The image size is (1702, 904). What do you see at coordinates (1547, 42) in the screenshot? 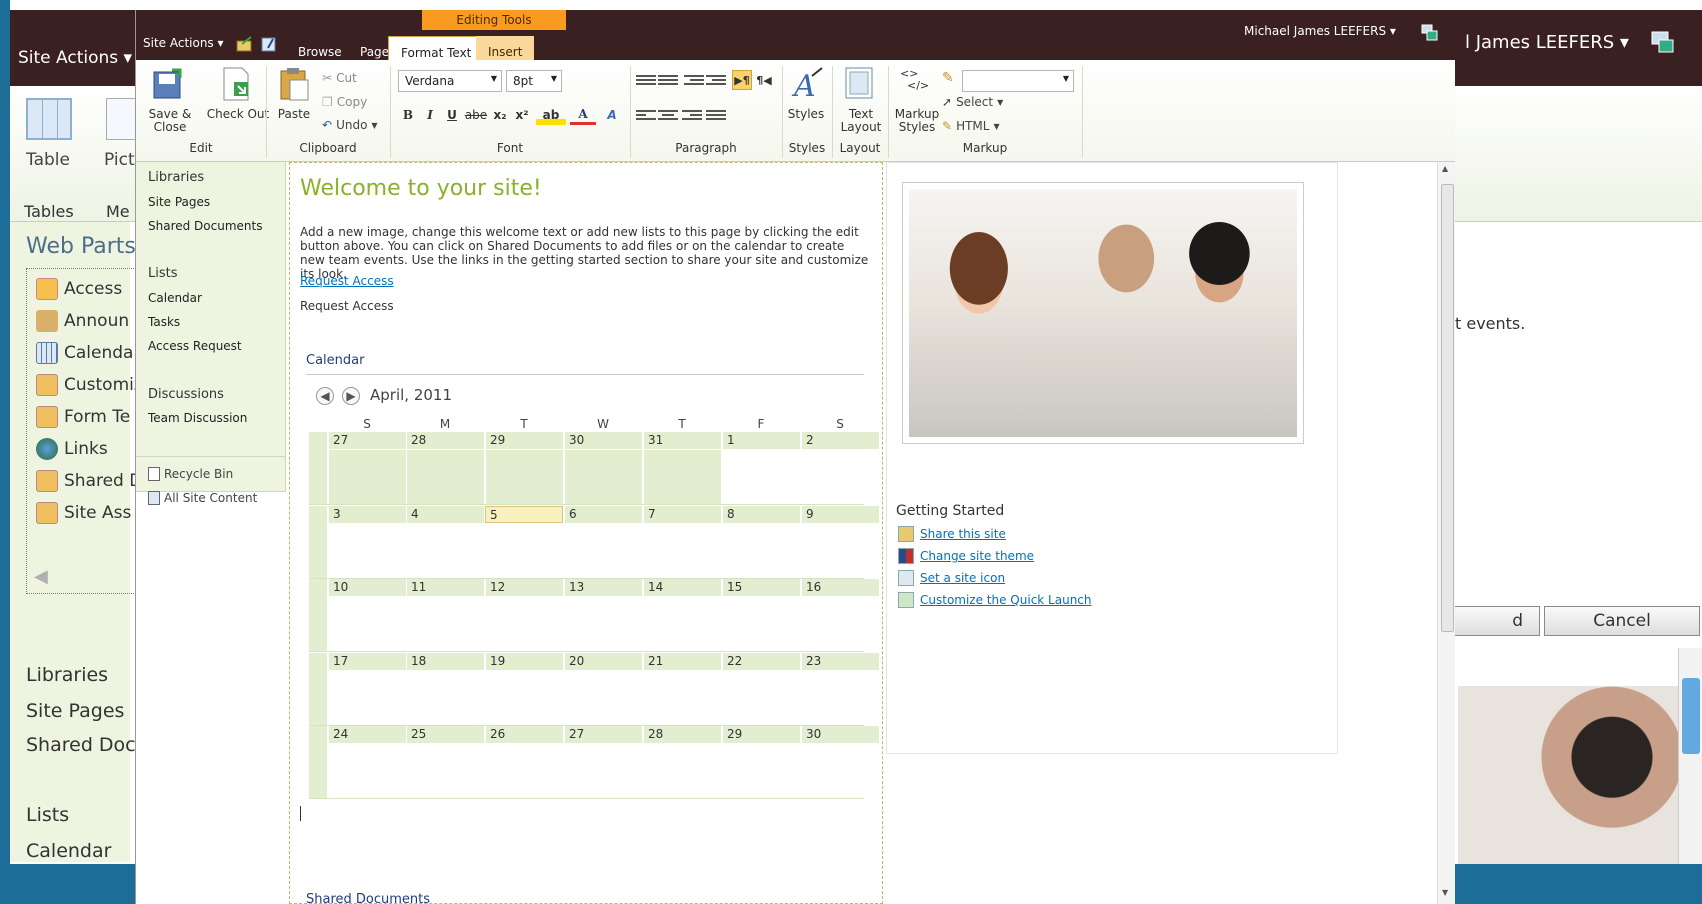
I see `bg-user-menu: l James LEEFERS ▾` at bounding box center [1547, 42].